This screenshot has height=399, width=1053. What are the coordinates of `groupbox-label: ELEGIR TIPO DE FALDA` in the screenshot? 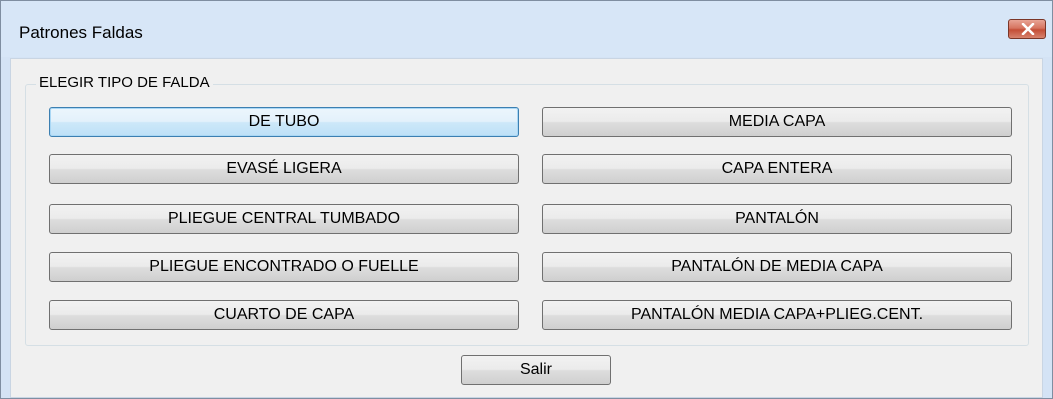 It's located at (124, 82).